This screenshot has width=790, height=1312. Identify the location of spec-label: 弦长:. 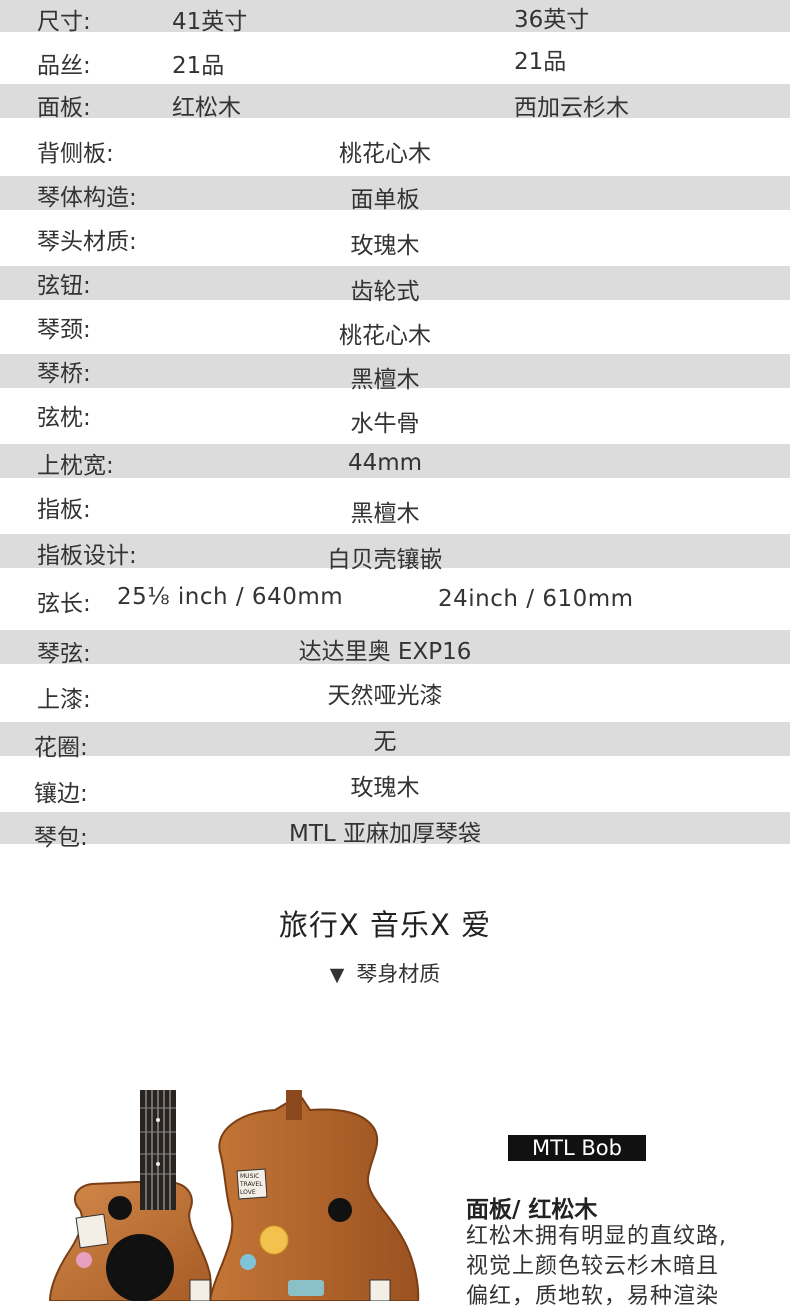
(64, 604).